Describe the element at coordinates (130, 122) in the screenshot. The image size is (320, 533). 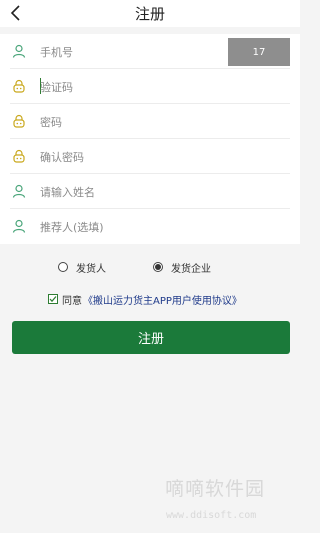
I see `password-input` at that location.